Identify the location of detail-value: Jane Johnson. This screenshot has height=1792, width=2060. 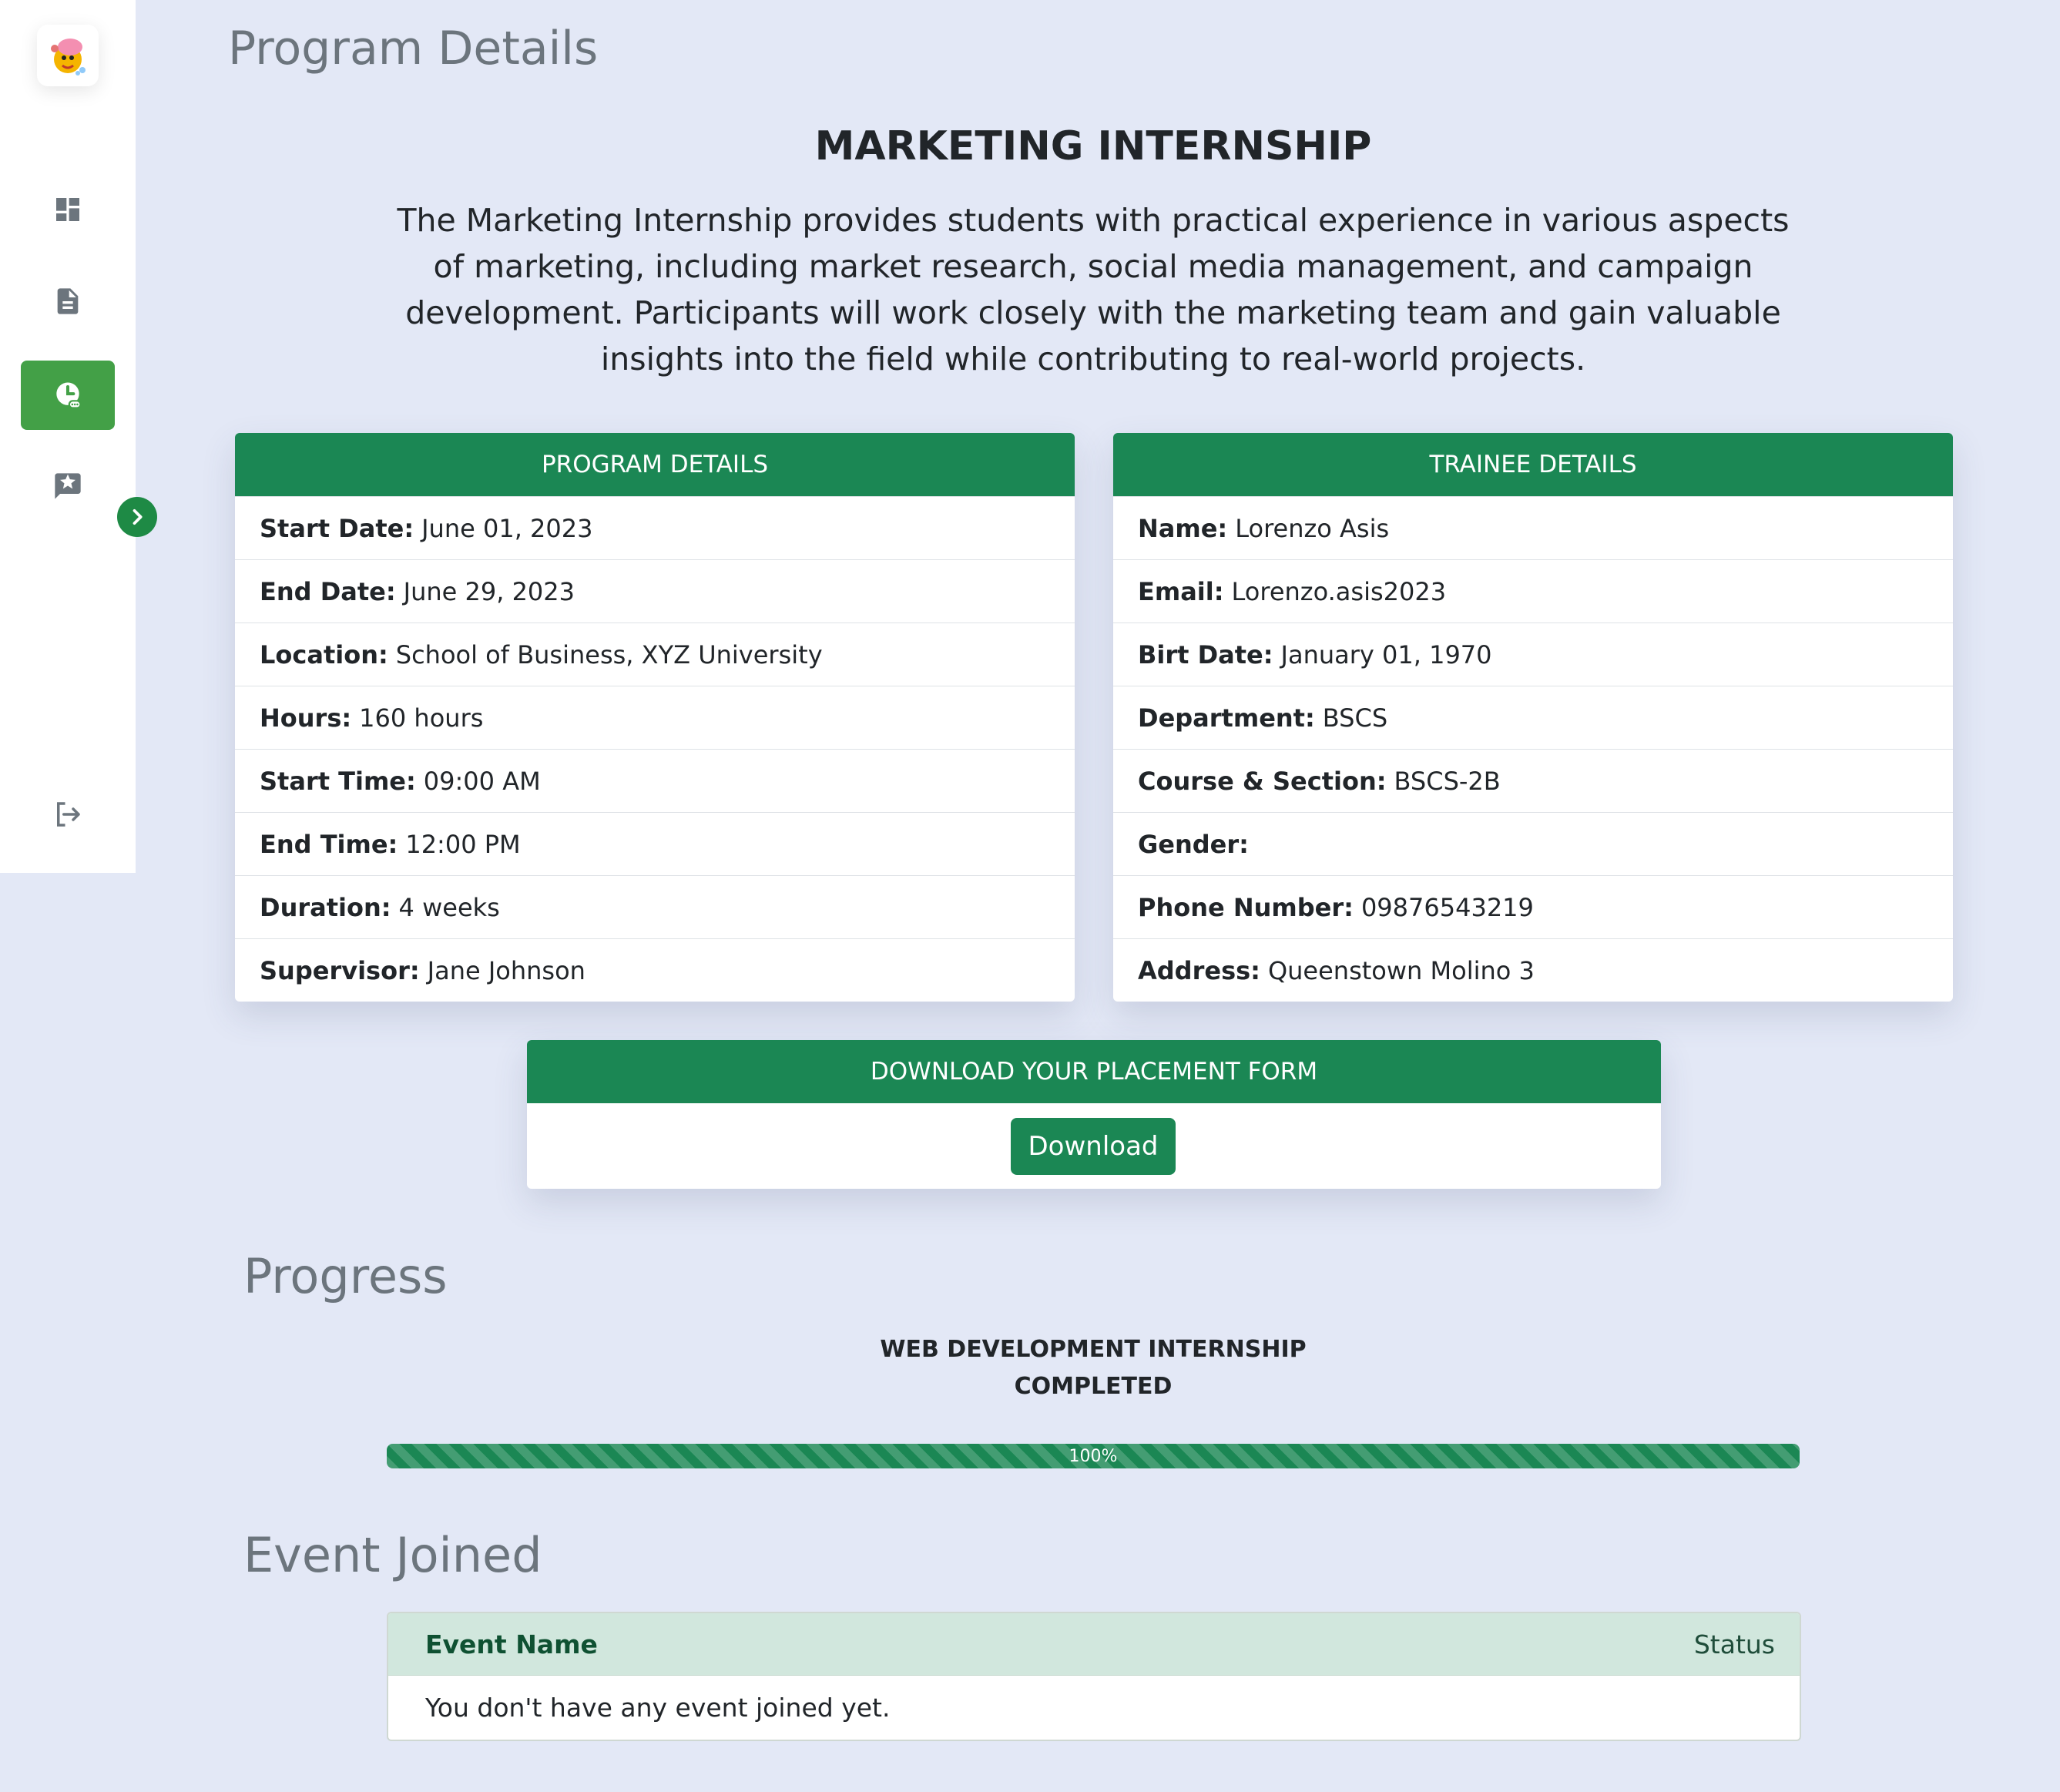
(506, 970).